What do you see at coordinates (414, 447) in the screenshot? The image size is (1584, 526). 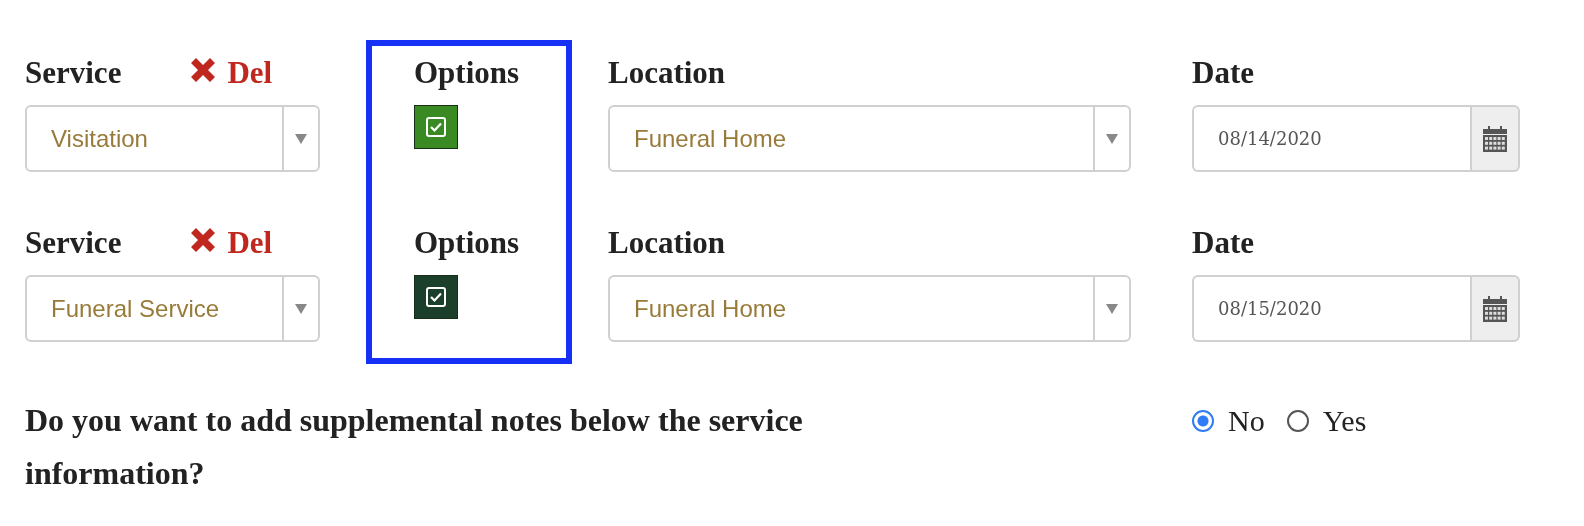 I see `question-text: Do you want to add supplemental notes below the service information?` at bounding box center [414, 447].